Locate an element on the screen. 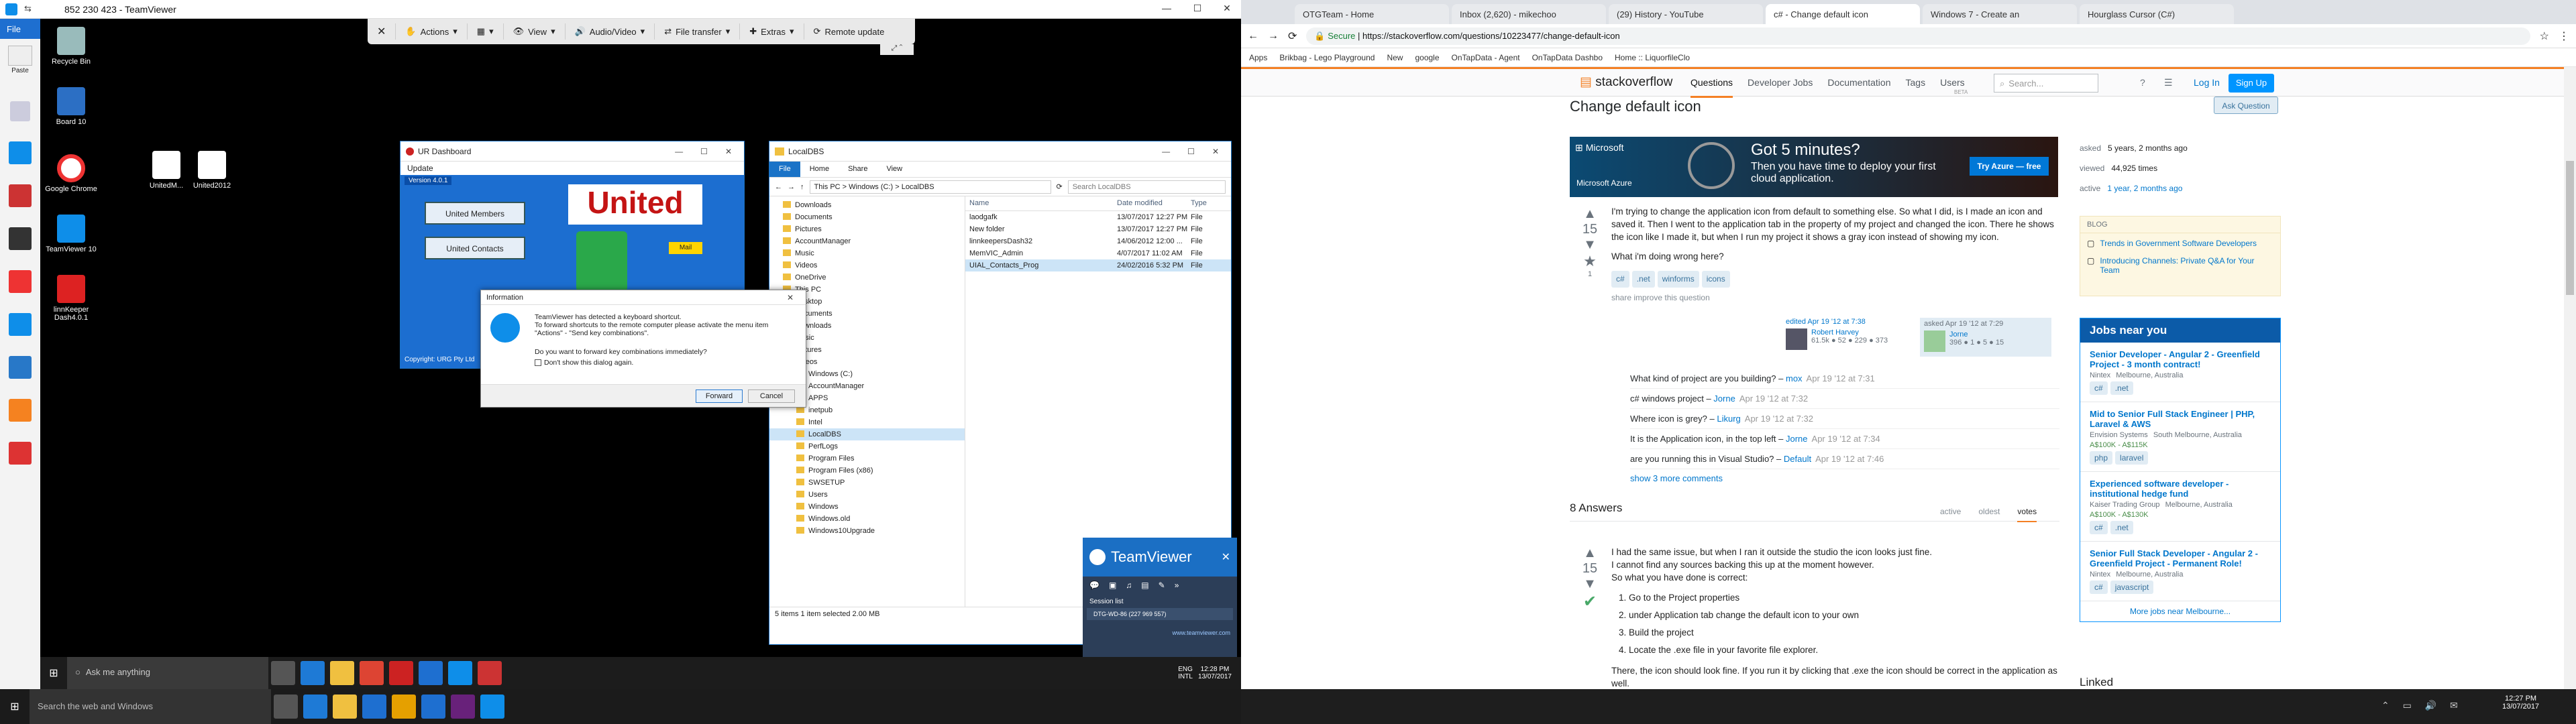  menu-icon: ⋮ is located at coordinates (2564, 36).